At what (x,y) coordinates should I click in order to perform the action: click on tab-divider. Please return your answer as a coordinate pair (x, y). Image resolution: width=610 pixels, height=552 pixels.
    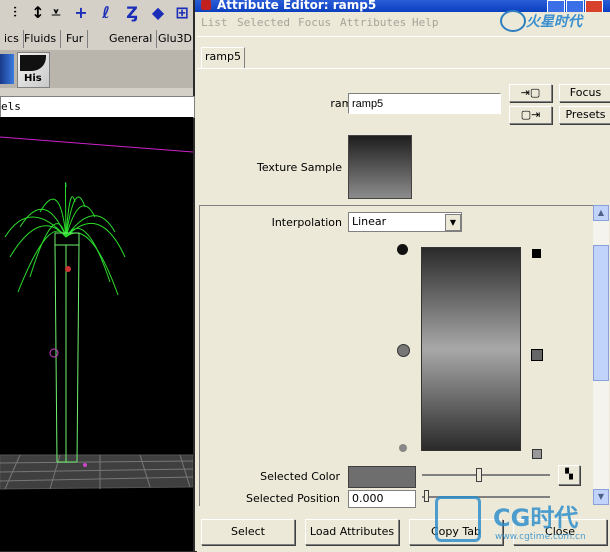
    Looking at the image, I should click on (403, 68).